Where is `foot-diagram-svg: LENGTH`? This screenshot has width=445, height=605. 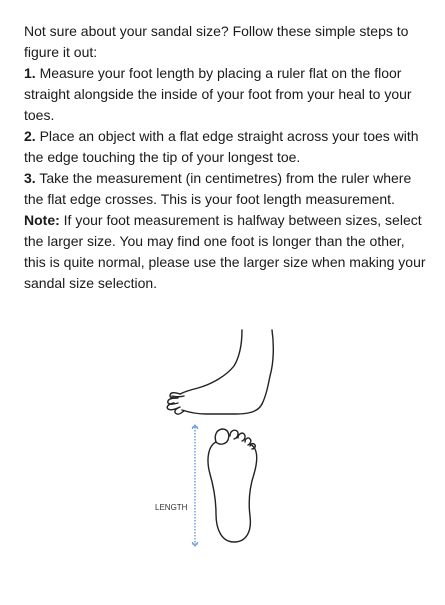
foot-diagram-svg: LENGTH is located at coordinates (215, 438).